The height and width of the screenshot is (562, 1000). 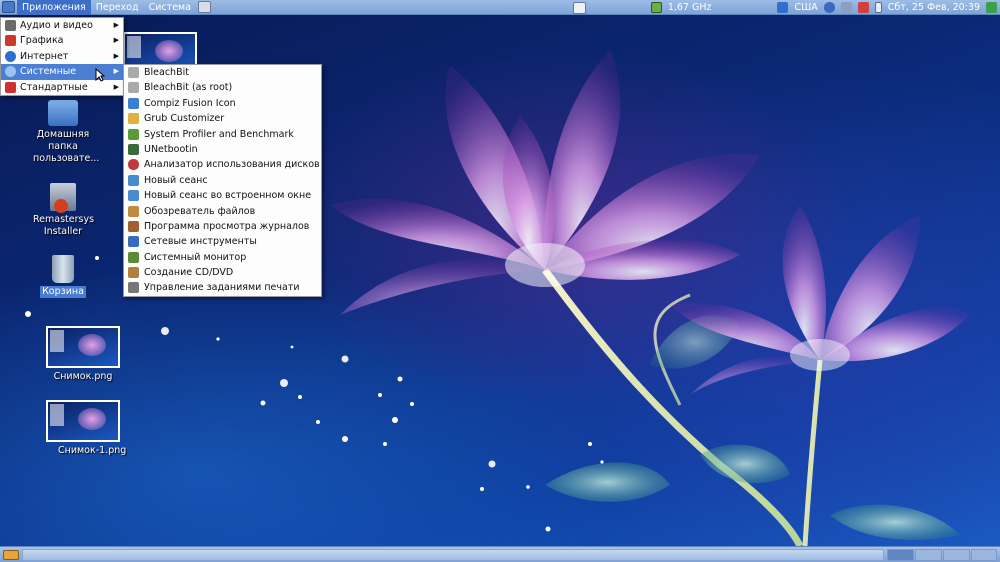 What do you see at coordinates (222, 103) in the screenshot?
I see `menu-item-compiz: Compiz Fusion Icon` at bounding box center [222, 103].